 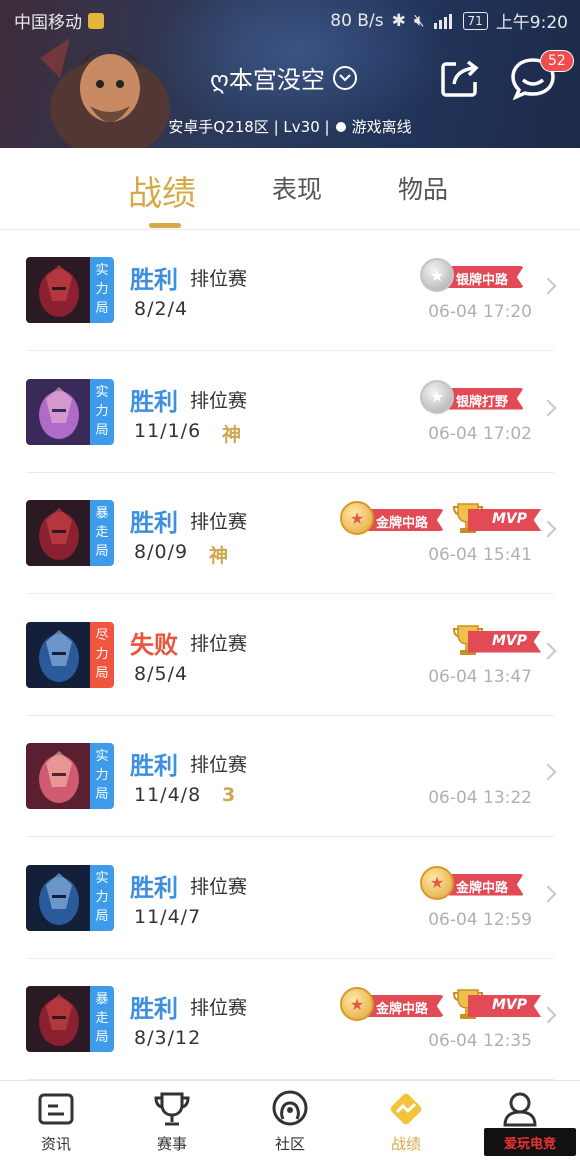 What do you see at coordinates (406, 1109) in the screenshot?
I see `record-icon` at bounding box center [406, 1109].